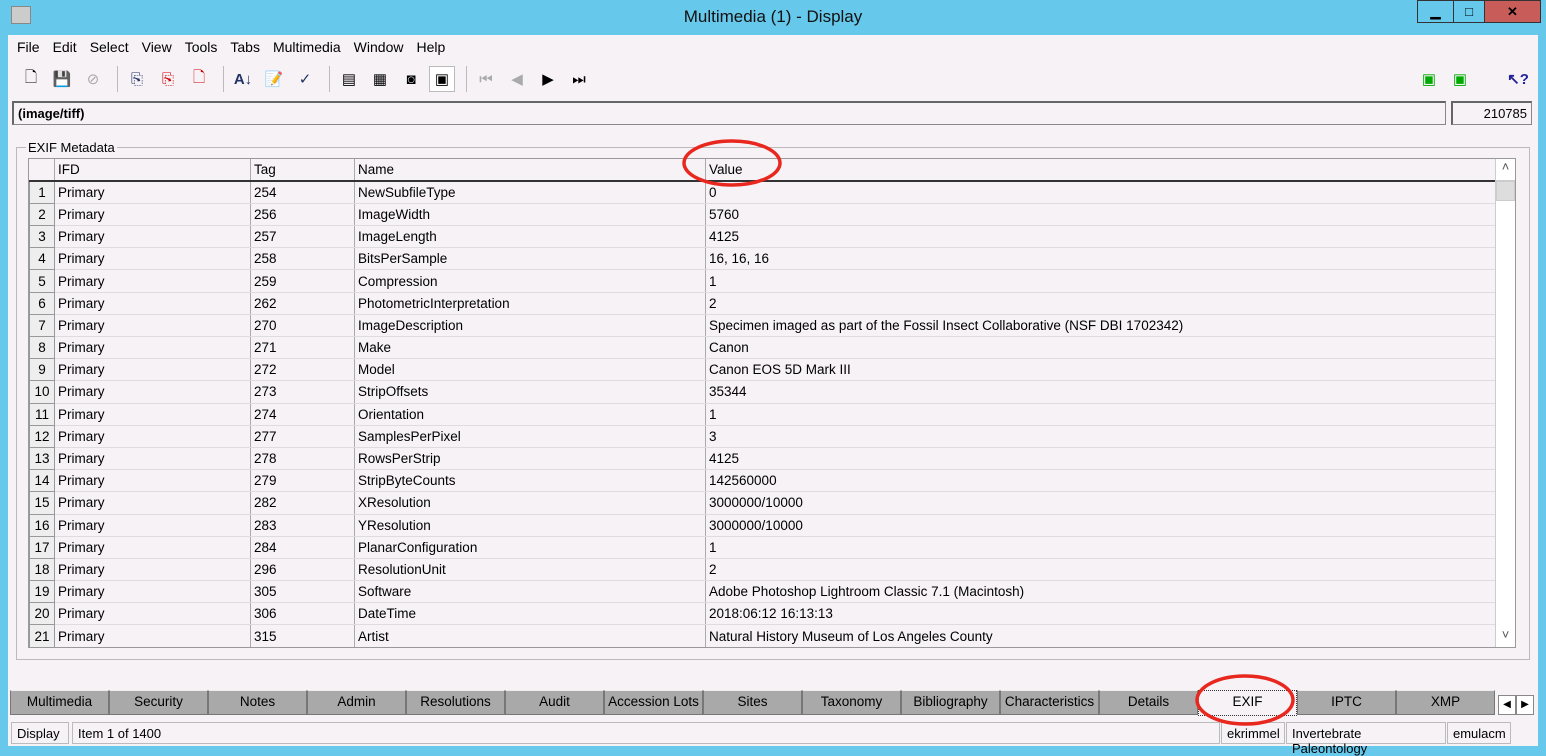 Image resolution: width=1546 pixels, height=756 pixels. Describe the element at coordinates (42, 458) in the screenshot. I see `row-number: 13` at that location.